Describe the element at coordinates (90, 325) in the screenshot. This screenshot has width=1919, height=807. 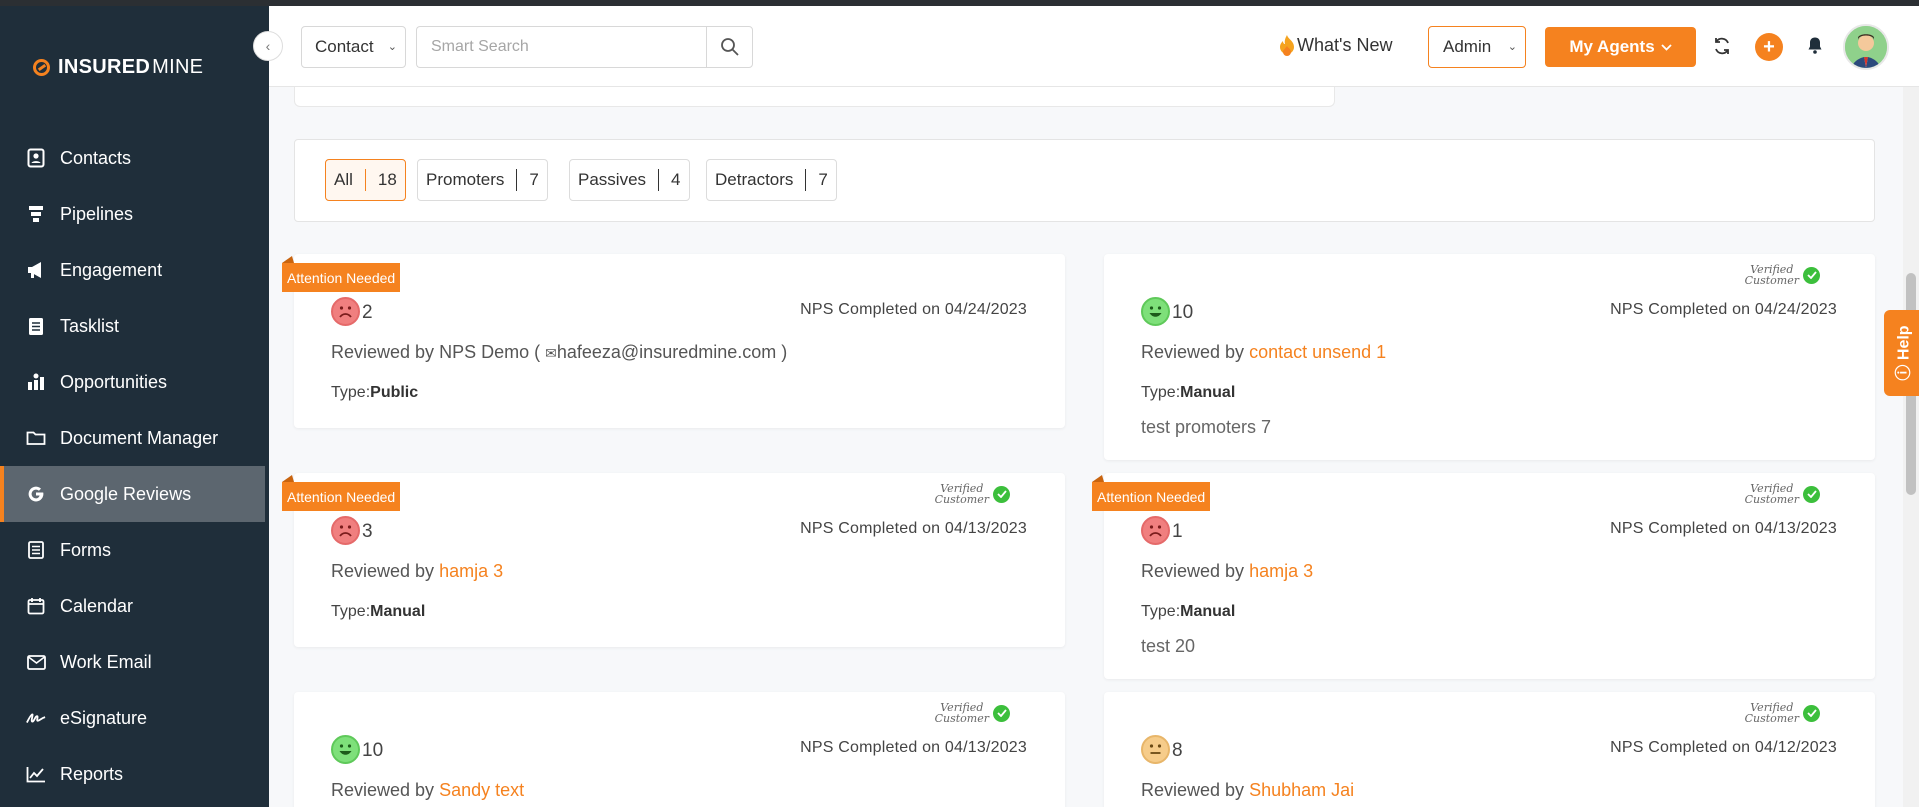
I see `sidebar-item-label: Tasklist` at that location.